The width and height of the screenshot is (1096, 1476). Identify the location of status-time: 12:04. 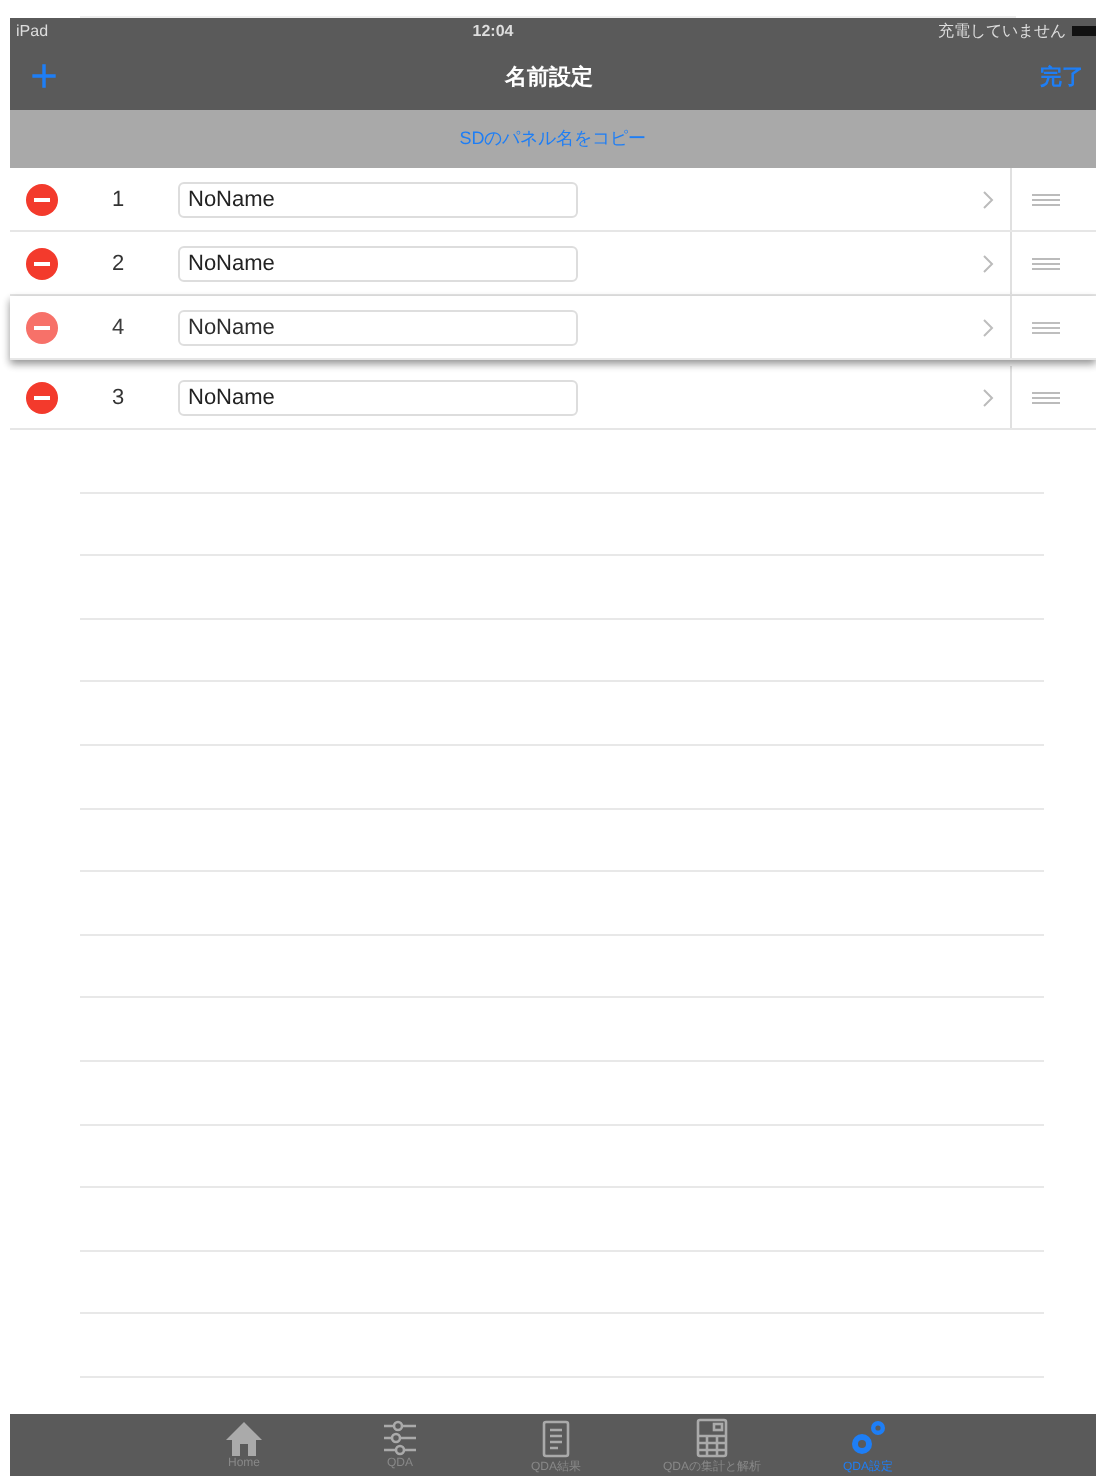
(493, 31).